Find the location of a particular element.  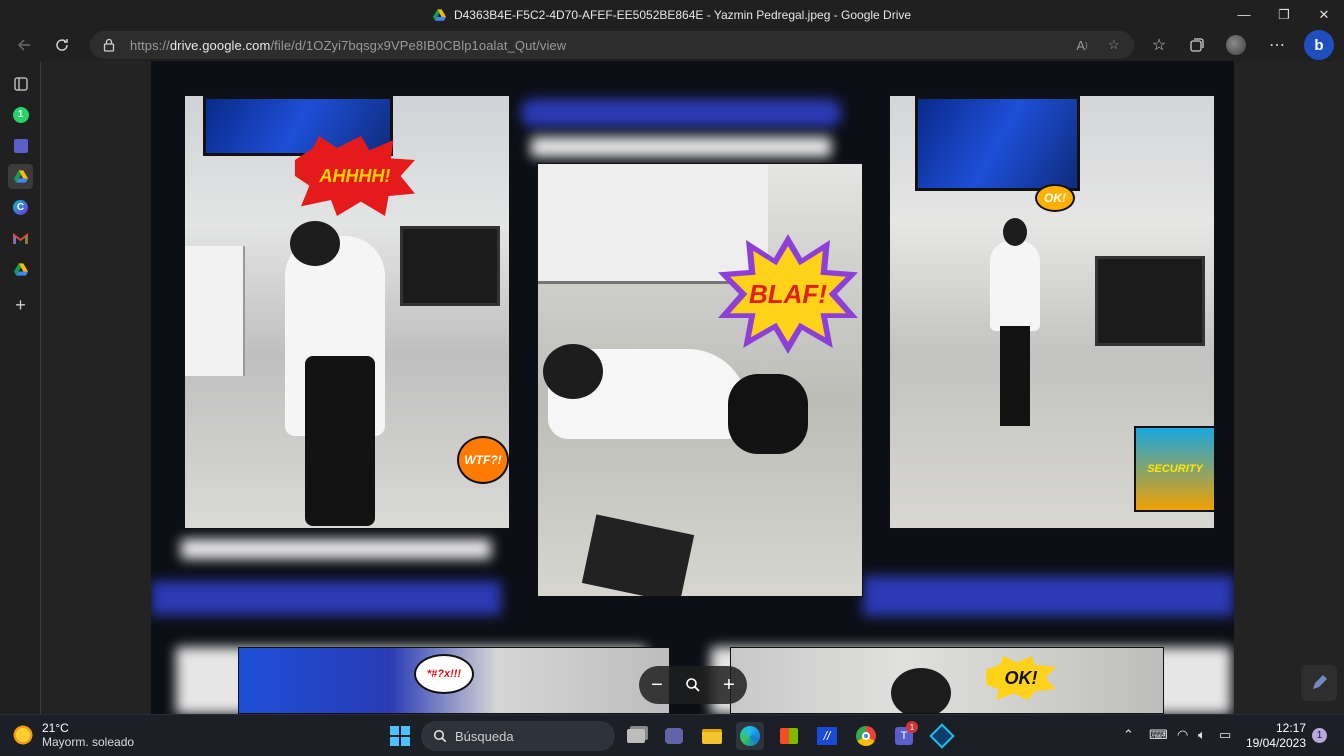

sidebar-item-forms is located at coordinates (20, 145).